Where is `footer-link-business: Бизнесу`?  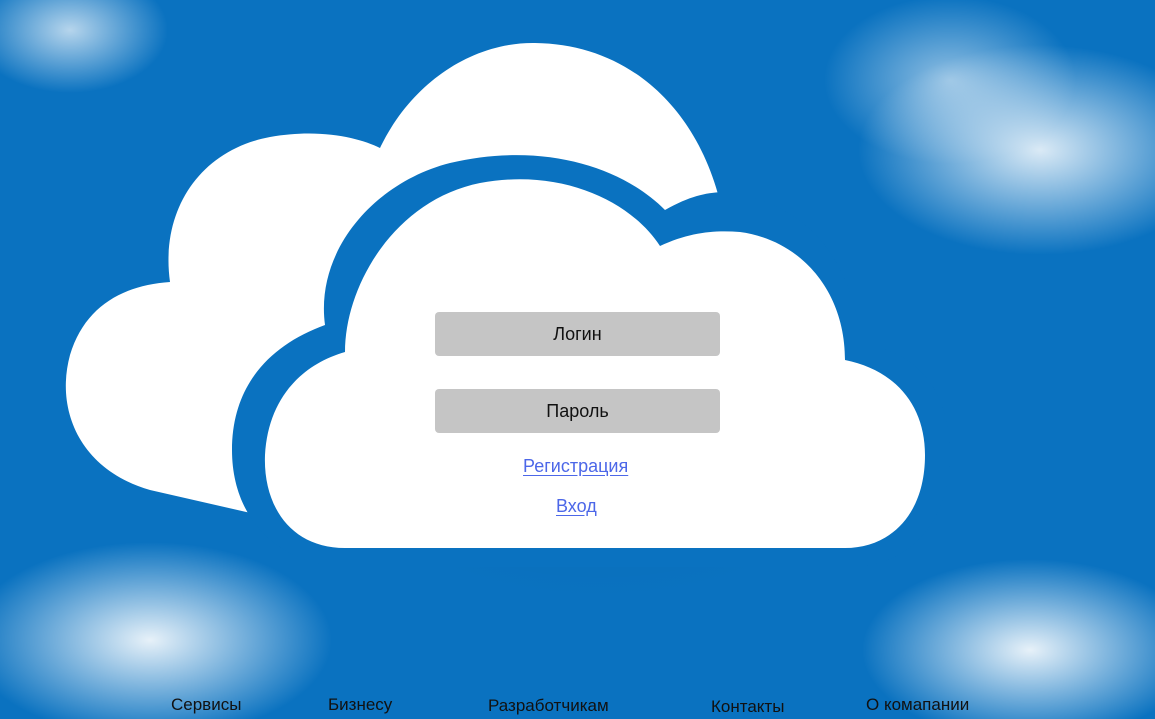
footer-link-business: Бизнесу is located at coordinates (360, 705).